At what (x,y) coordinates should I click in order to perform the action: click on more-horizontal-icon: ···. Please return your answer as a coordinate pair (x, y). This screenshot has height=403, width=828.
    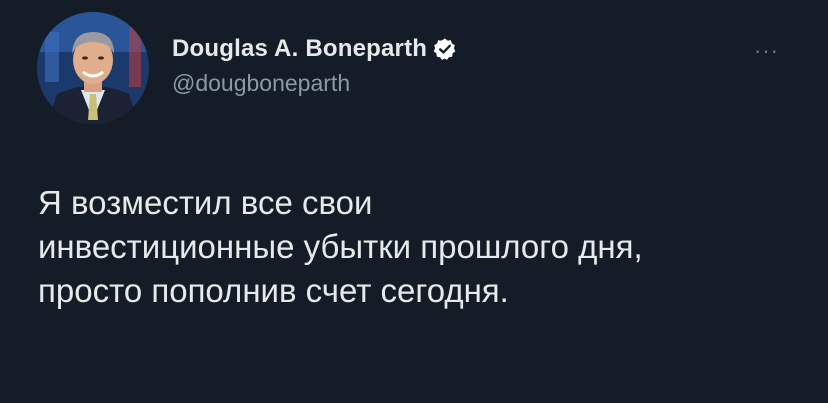
    Looking at the image, I should click on (766, 51).